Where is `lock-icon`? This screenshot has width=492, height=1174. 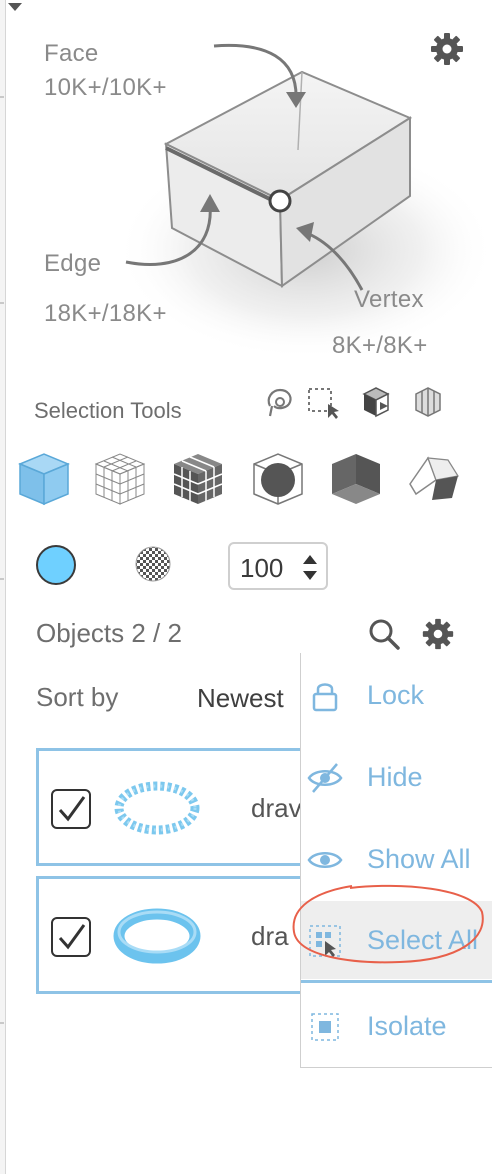
lock-icon is located at coordinates (325, 697).